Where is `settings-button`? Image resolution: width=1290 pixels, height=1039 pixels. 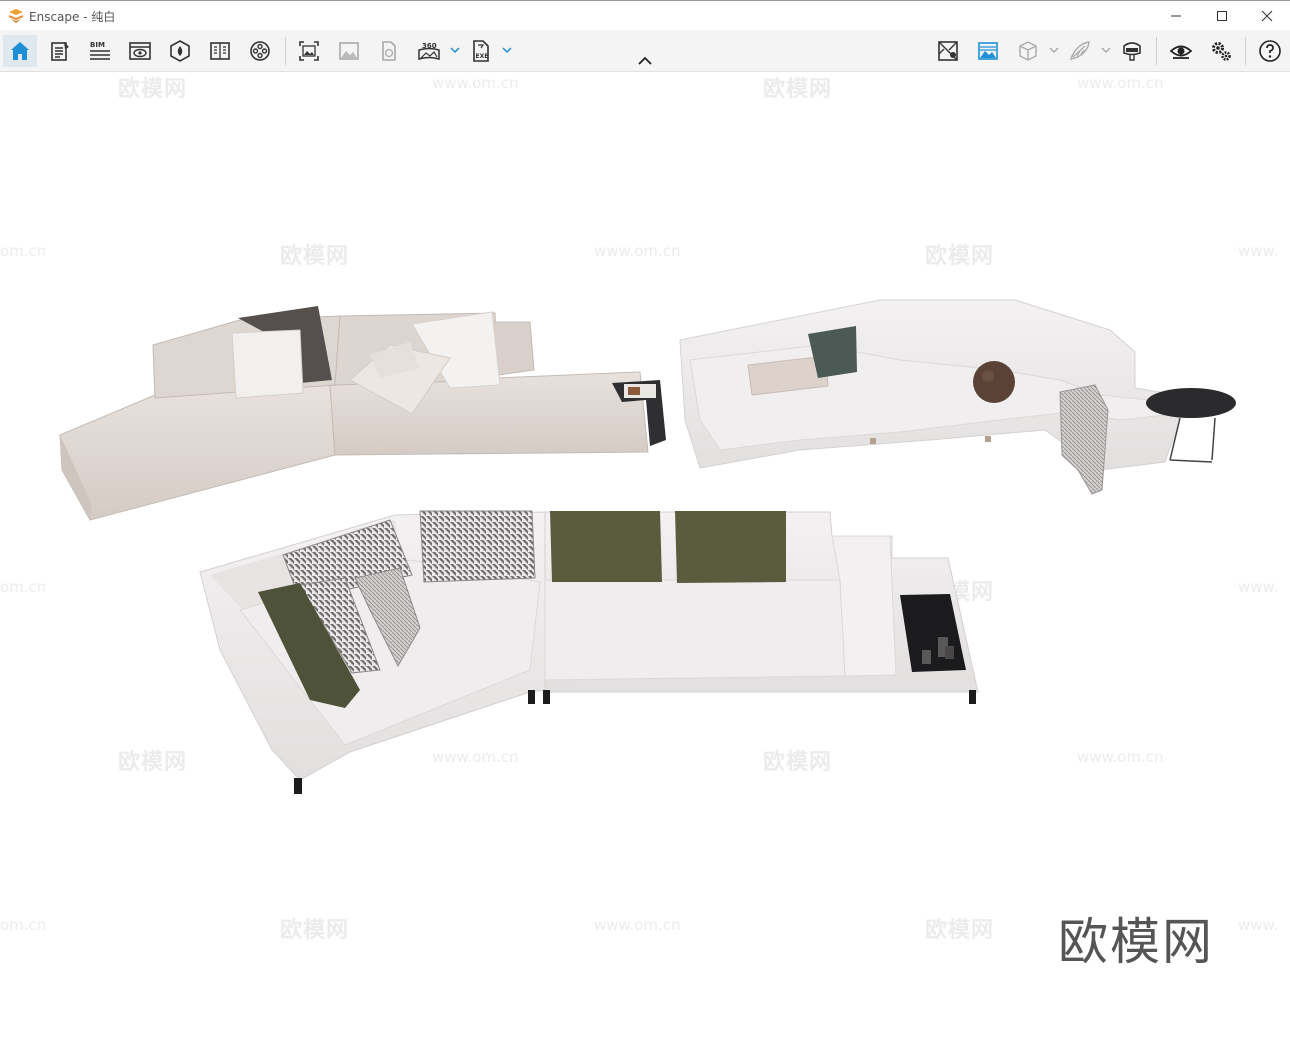 settings-button is located at coordinates (1221, 51).